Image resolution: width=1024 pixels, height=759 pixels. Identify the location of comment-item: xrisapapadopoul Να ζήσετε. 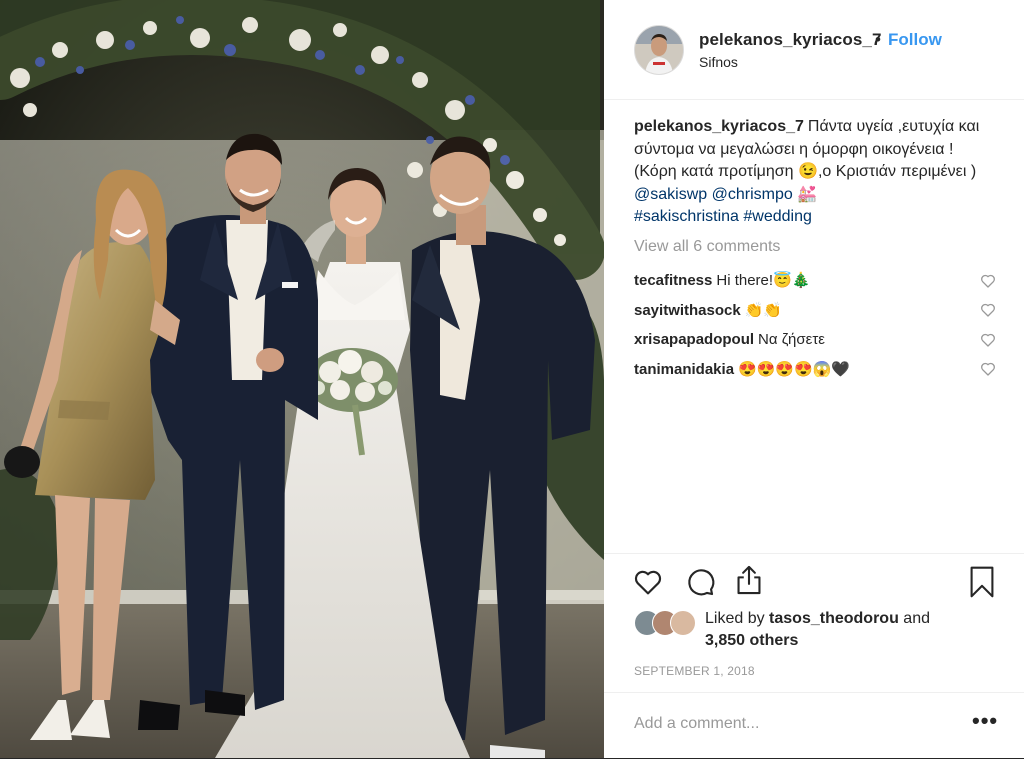
(812, 339).